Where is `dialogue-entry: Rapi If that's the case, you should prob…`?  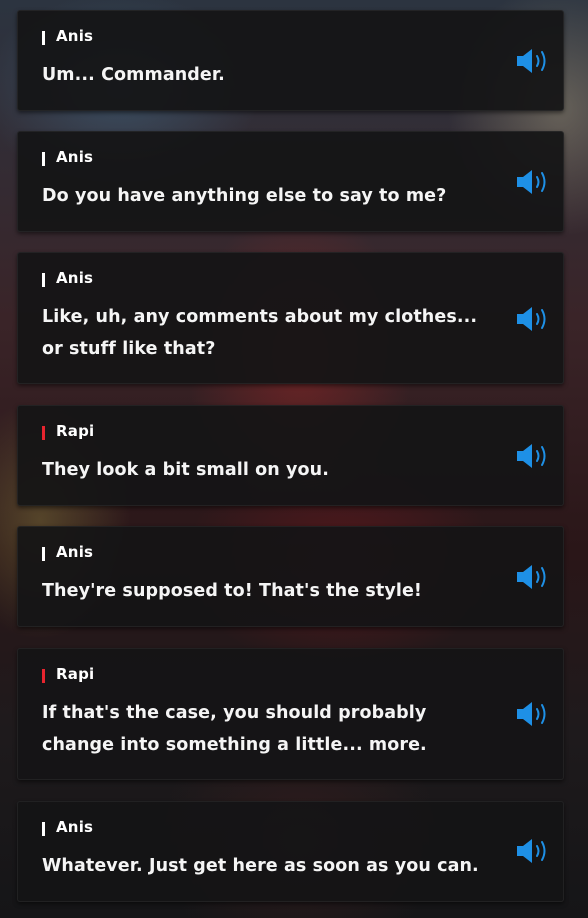 dialogue-entry: Rapi If that's the case, you should prob… is located at coordinates (290, 714).